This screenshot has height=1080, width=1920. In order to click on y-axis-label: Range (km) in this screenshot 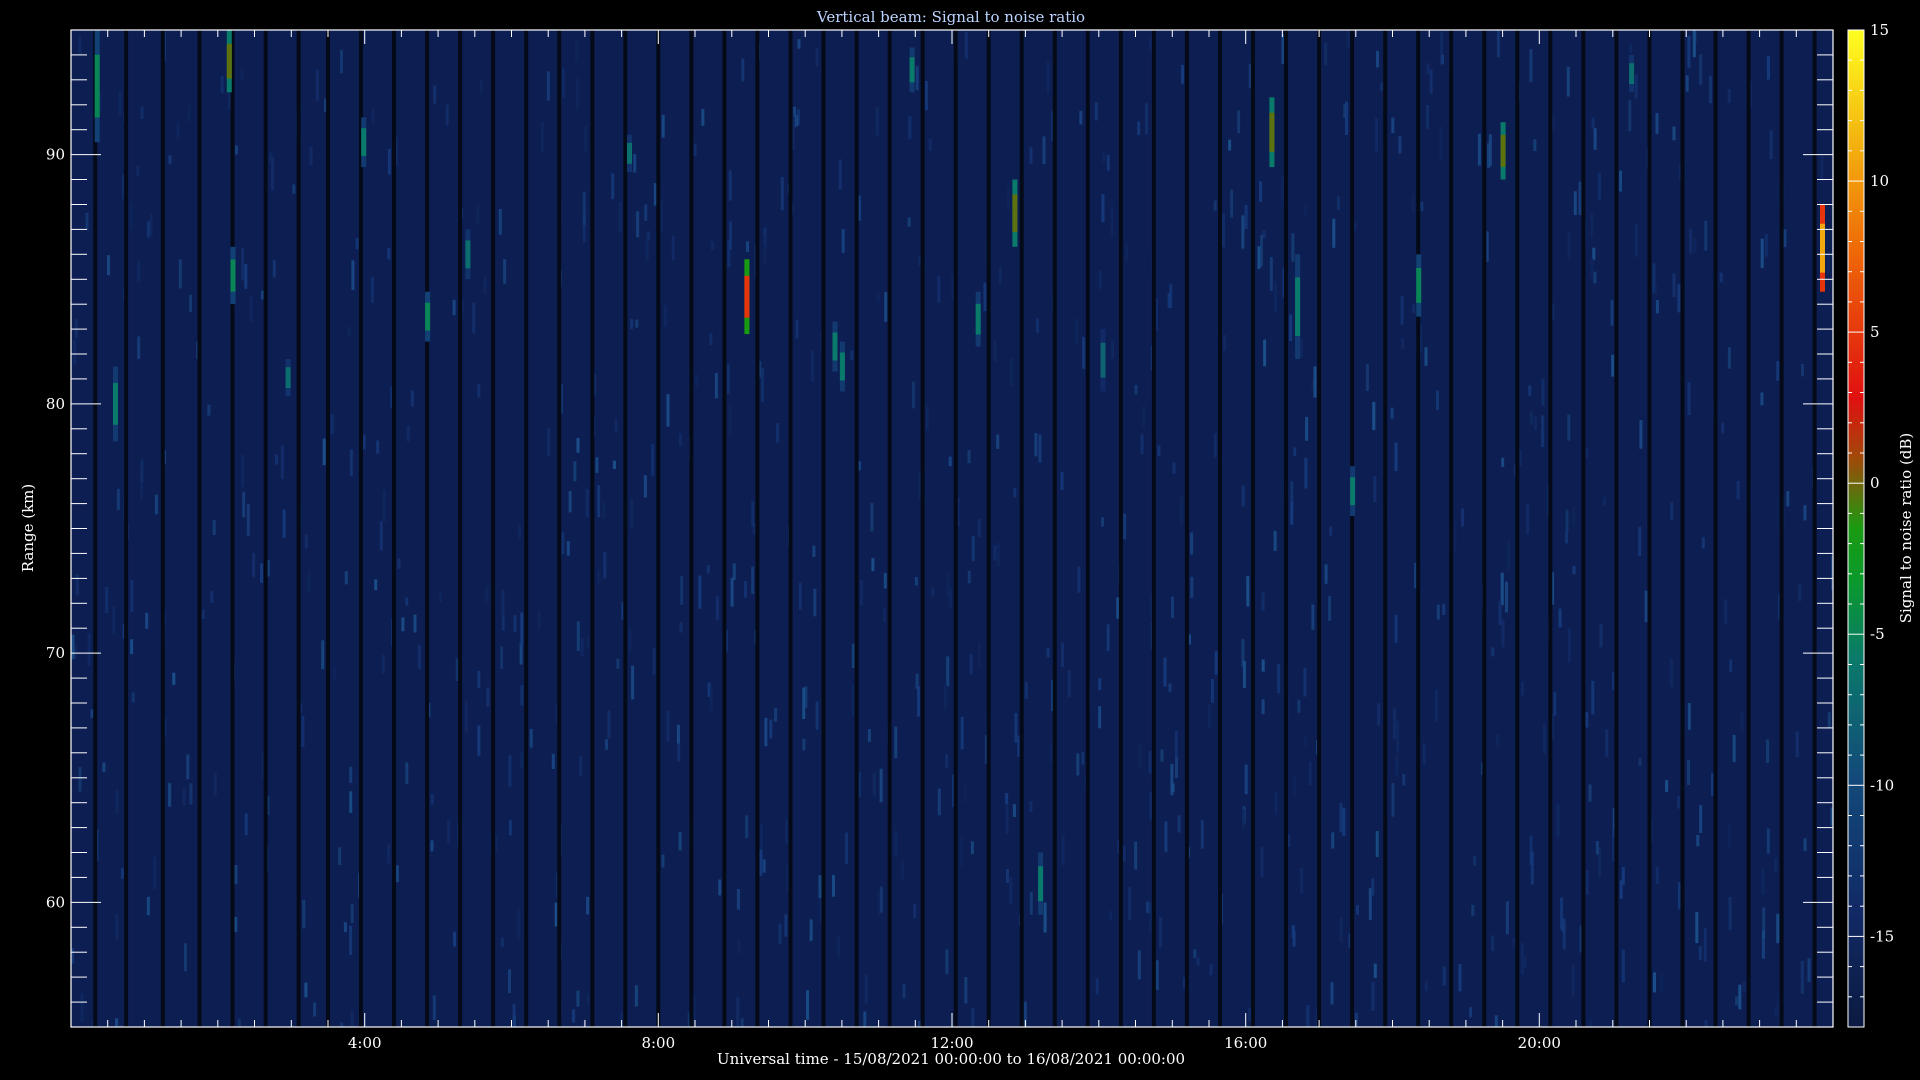, I will do `click(28, 528)`.